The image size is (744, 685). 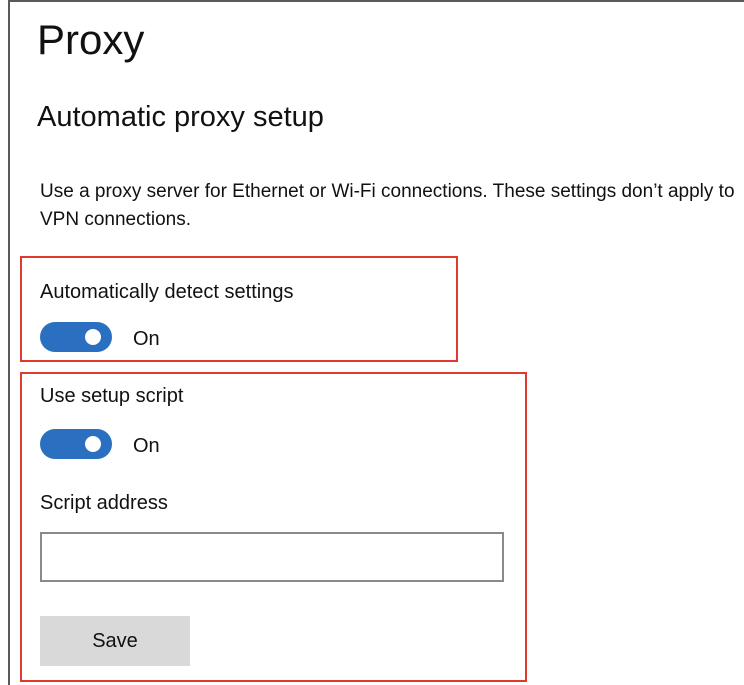 What do you see at coordinates (112, 396) in the screenshot?
I see `setup-script-label: Use setup script` at bounding box center [112, 396].